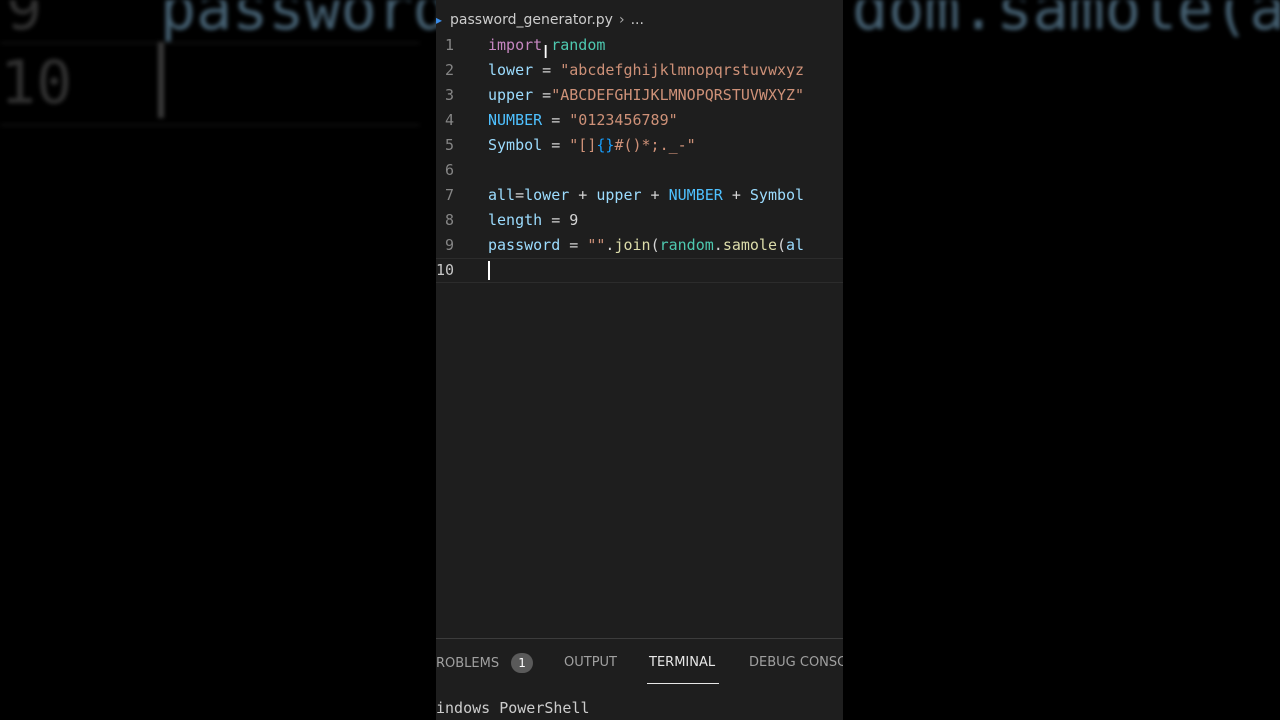 Image resolution: width=1280 pixels, height=720 pixels. What do you see at coordinates (560, 220) in the screenshot?
I see `code-token: = 9` at bounding box center [560, 220].